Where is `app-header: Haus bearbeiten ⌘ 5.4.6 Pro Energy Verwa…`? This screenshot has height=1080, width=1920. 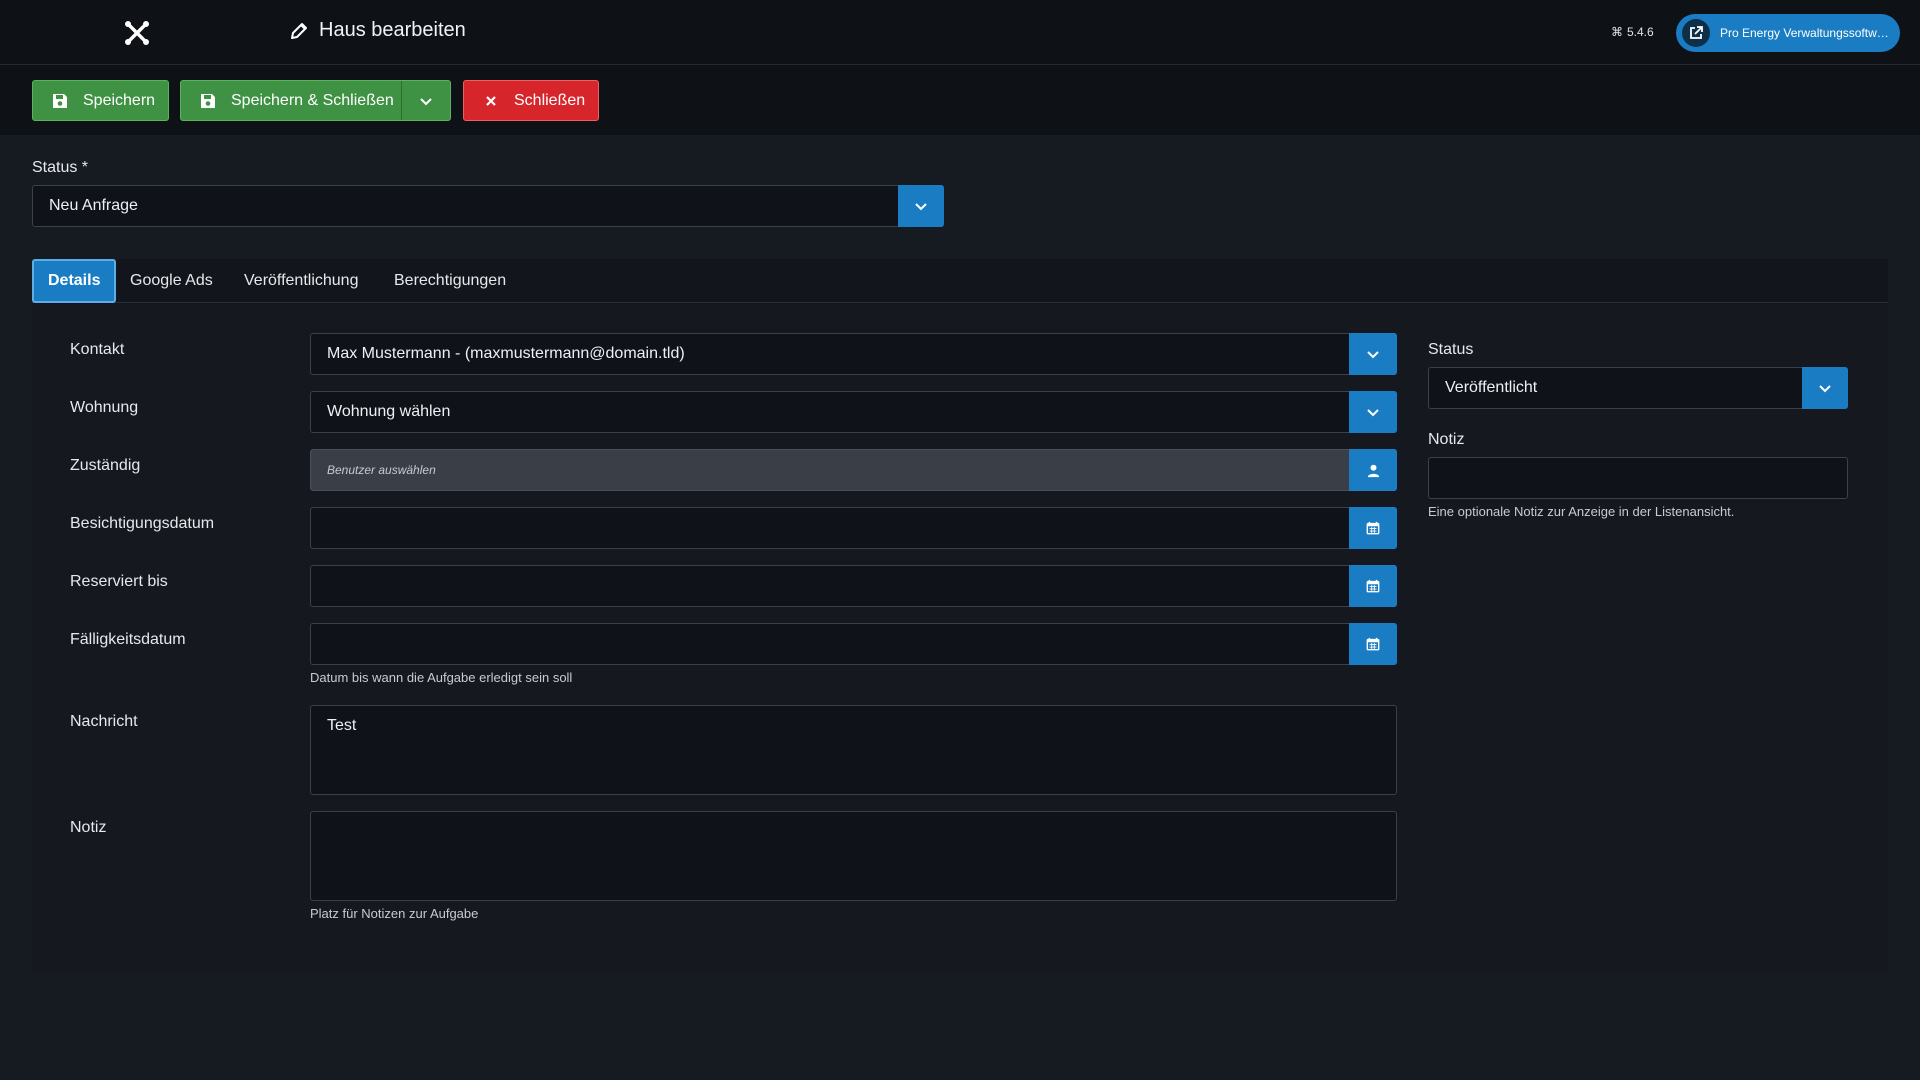 app-header: Haus bearbeiten ⌘ 5.4.6 Pro Energy Verwa… is located at coordinates (960, 32).